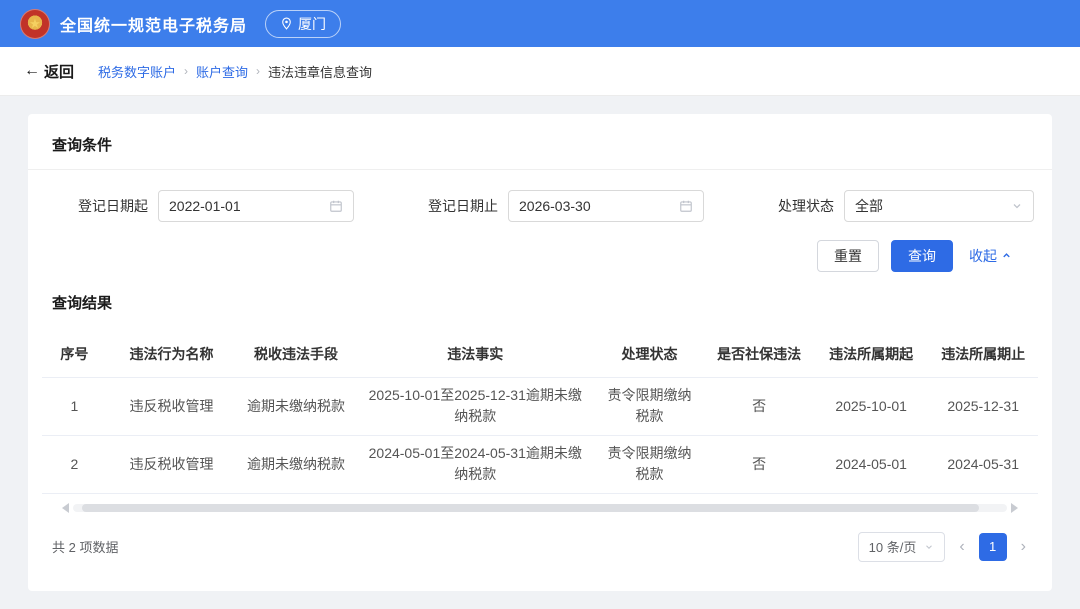  What do you see at coordinates (871, 354) in the screenshot?
I see `col-header-period-start: 违法所属期起` at bounding box center [871, 354].